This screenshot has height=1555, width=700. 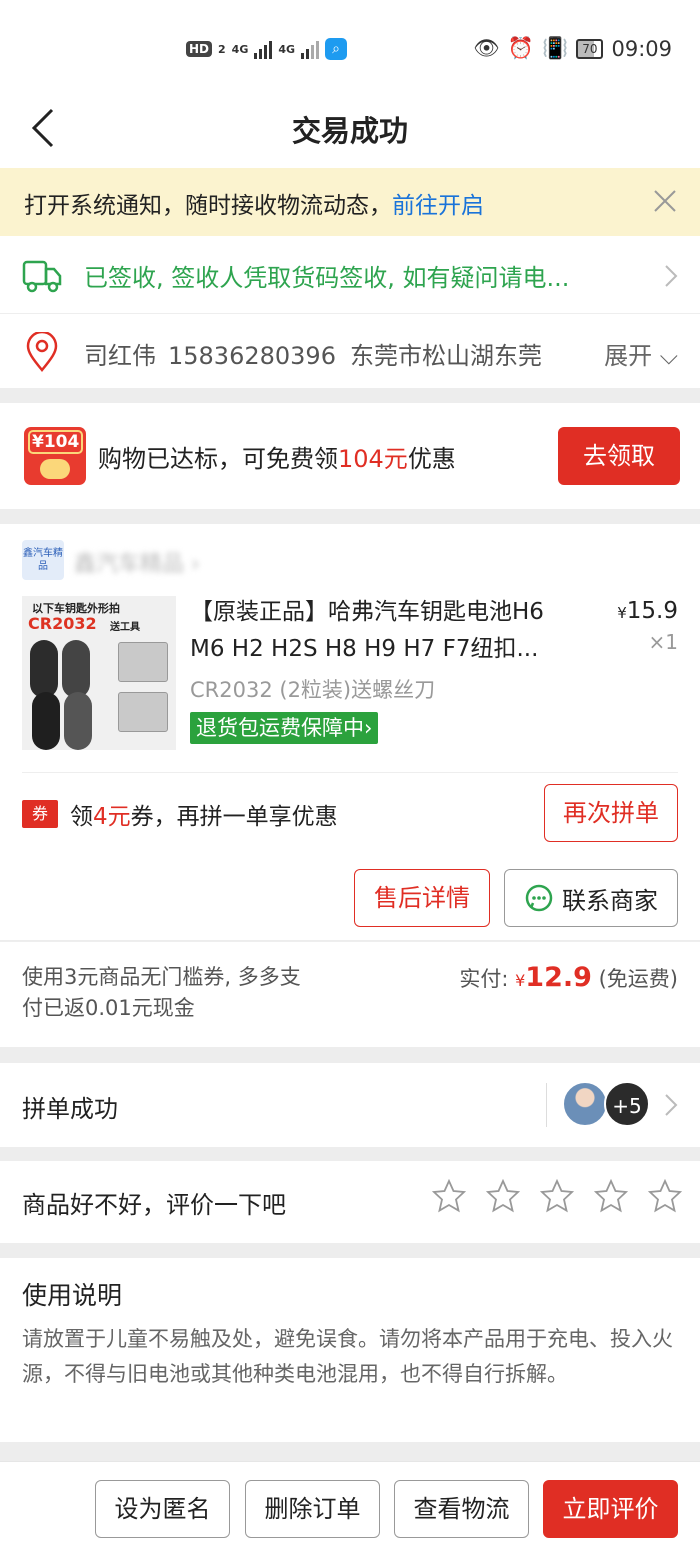 What do you see at coordinates (521, 48) in the screenshot?
I see `alarm-icon: ⏰` at bounding box center [521, 48].